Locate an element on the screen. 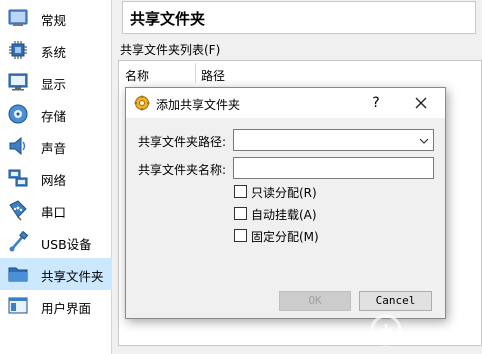  dialog-title: 添加共享文件夹 is located at coordinates (198, 105).